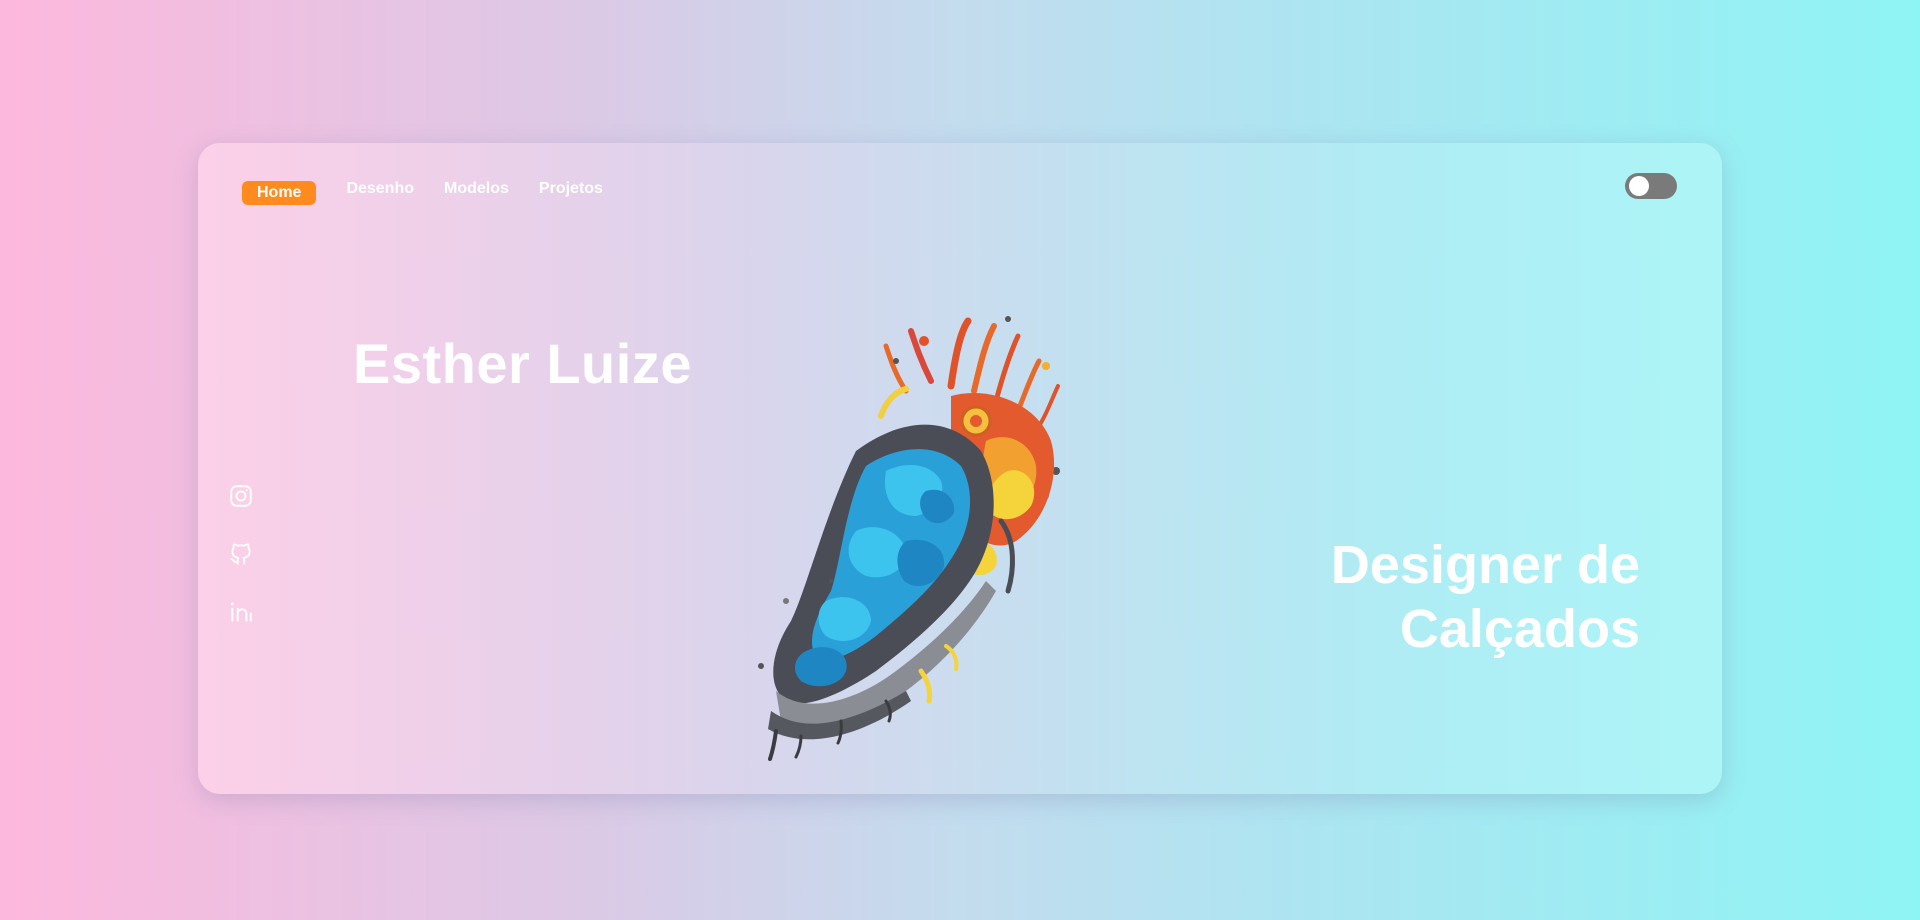  What do you see at coordinates (241, 554) in the screenshot?
I see `github-icon` at bounding box center [241, 554].